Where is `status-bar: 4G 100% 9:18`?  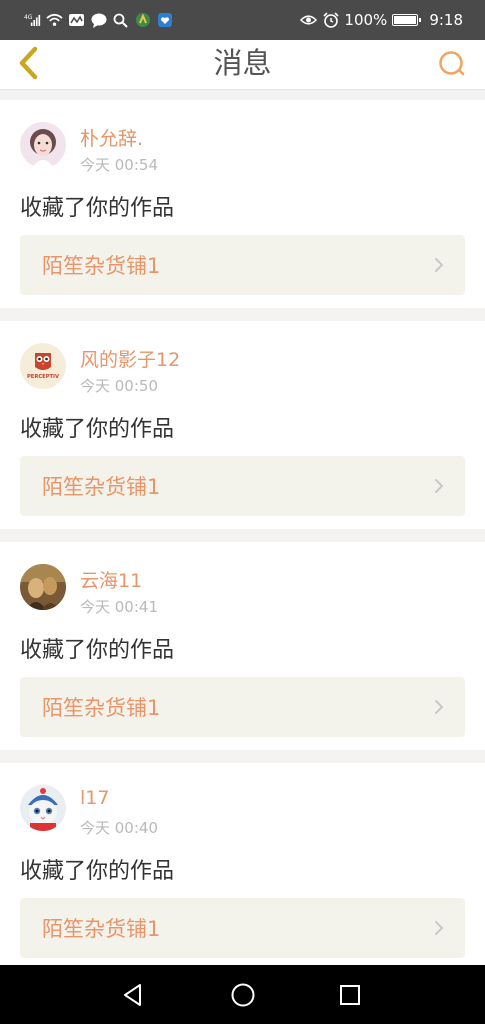 status-bar: 4G 100% 9:18 is located at coordinates (242, 20).